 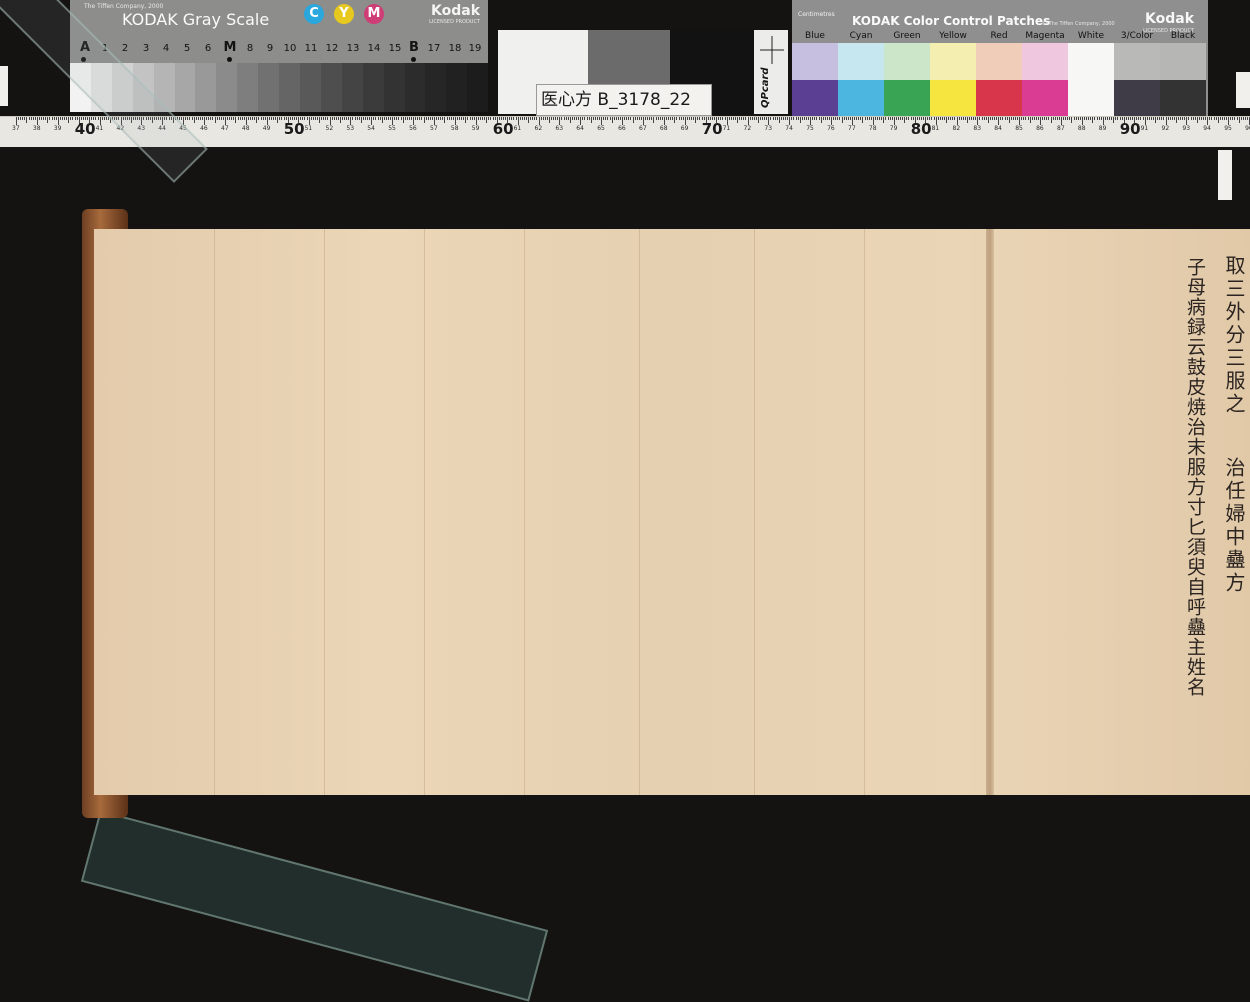 I want to click on ruler-number: 38, so click(x=36, y=128).